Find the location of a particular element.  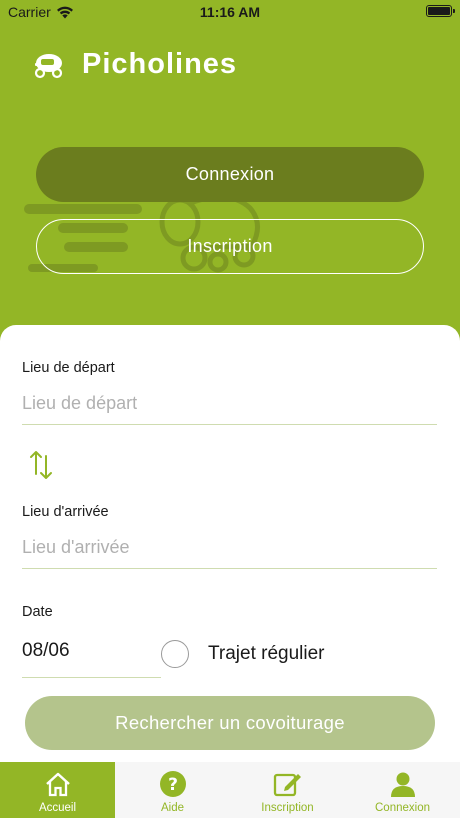

tab-inscription: Inscription is located at coordinates (287, 790).